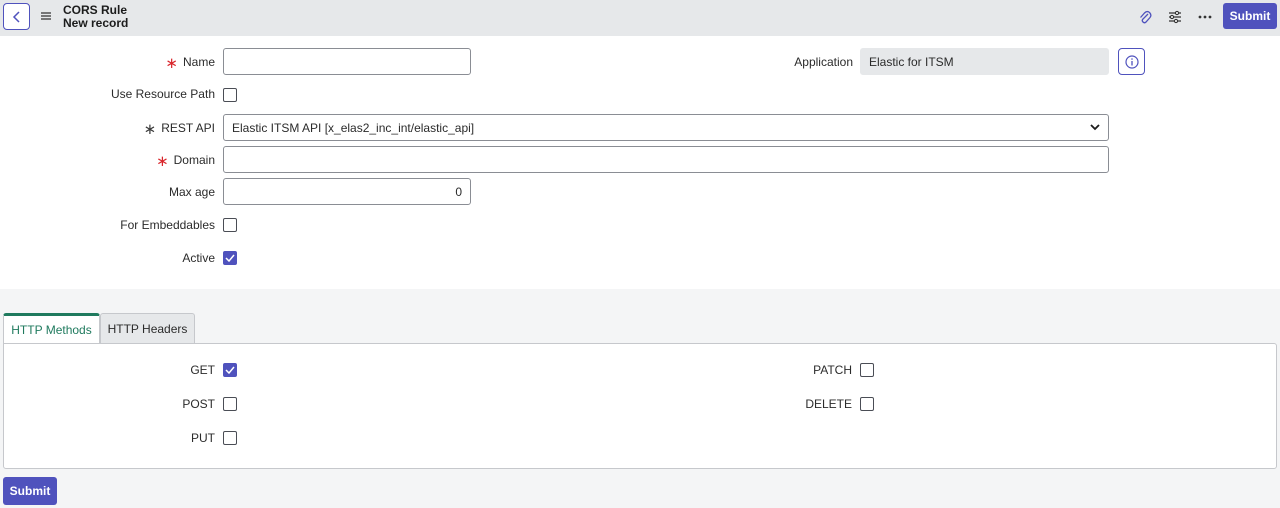 This screenshot has height=508, width=1280. I want to click on rest-api-label: ∗ REST API, so click(179, 129).